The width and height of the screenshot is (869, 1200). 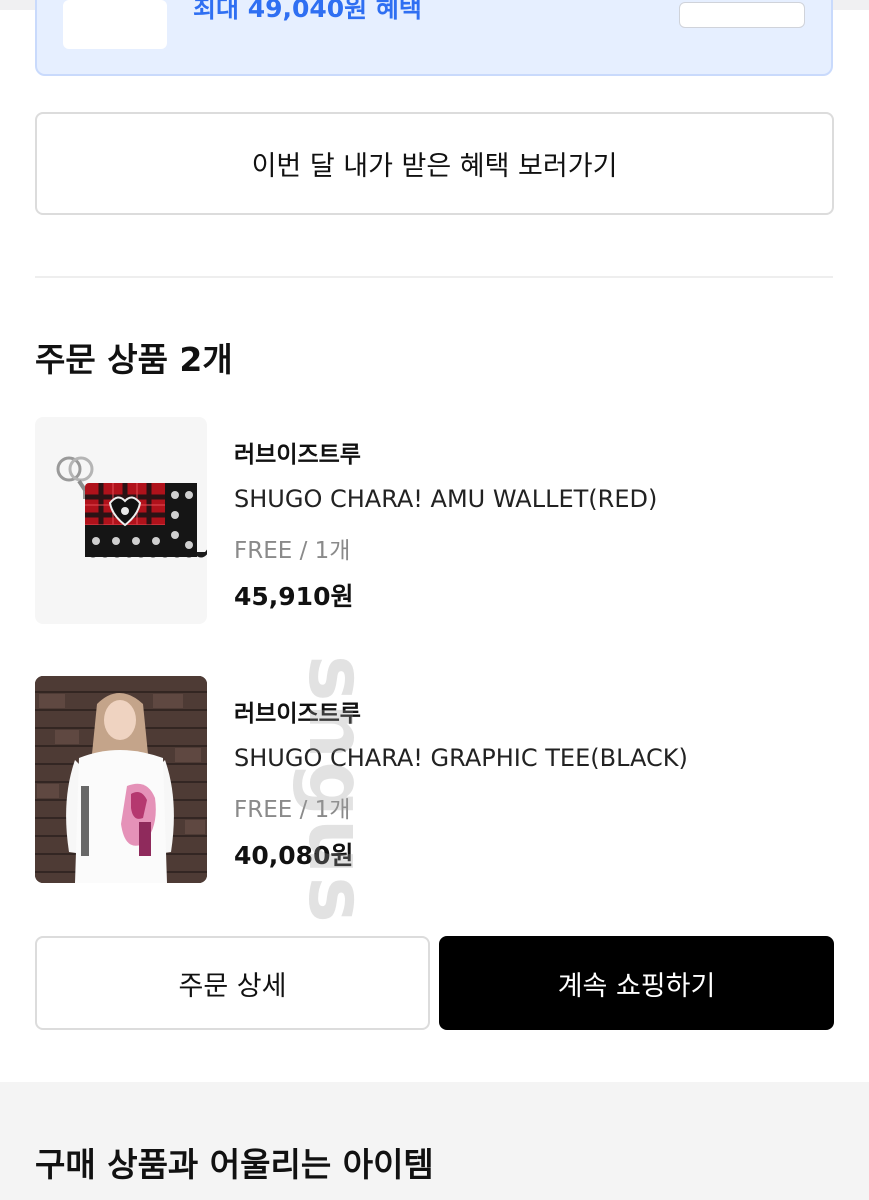 I want to click on product-name: SHUGO CHARA! GRAPHIC TEE(BLACK), so click(x=461, y=758).